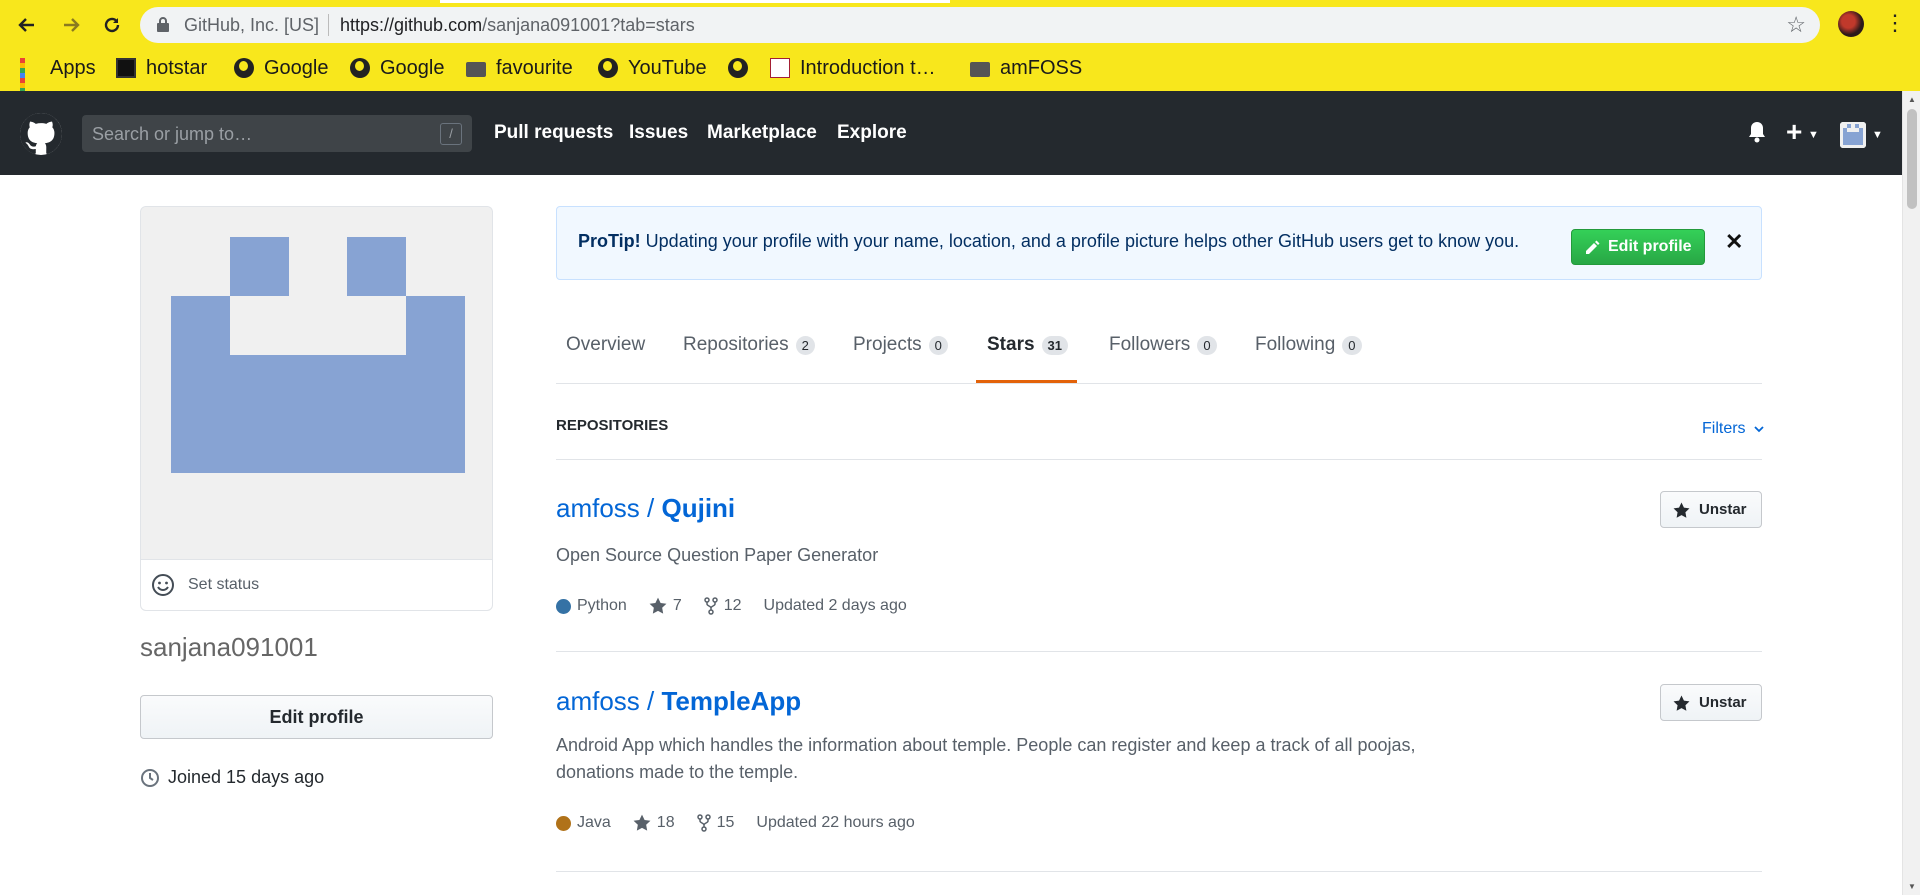  I want to click on reload-button, so click(112, 25).